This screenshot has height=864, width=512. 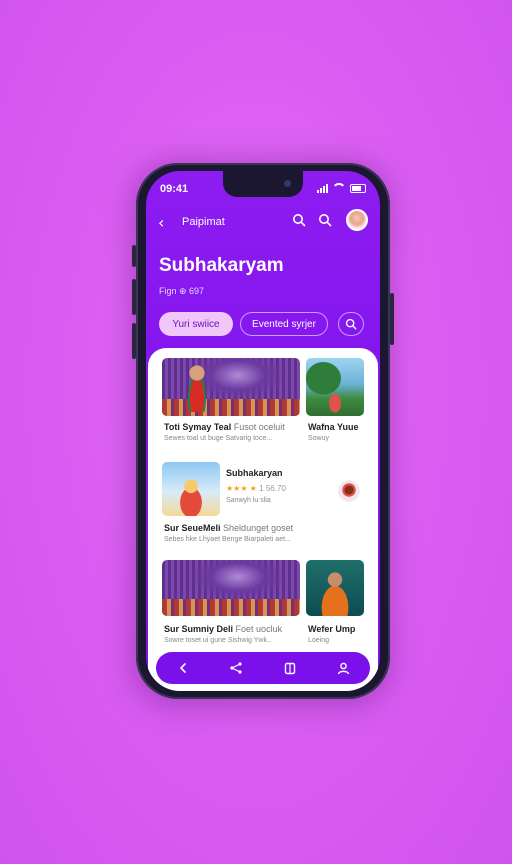 I want to click on card-title: Wefer Ump, so click(x=331, y=629).